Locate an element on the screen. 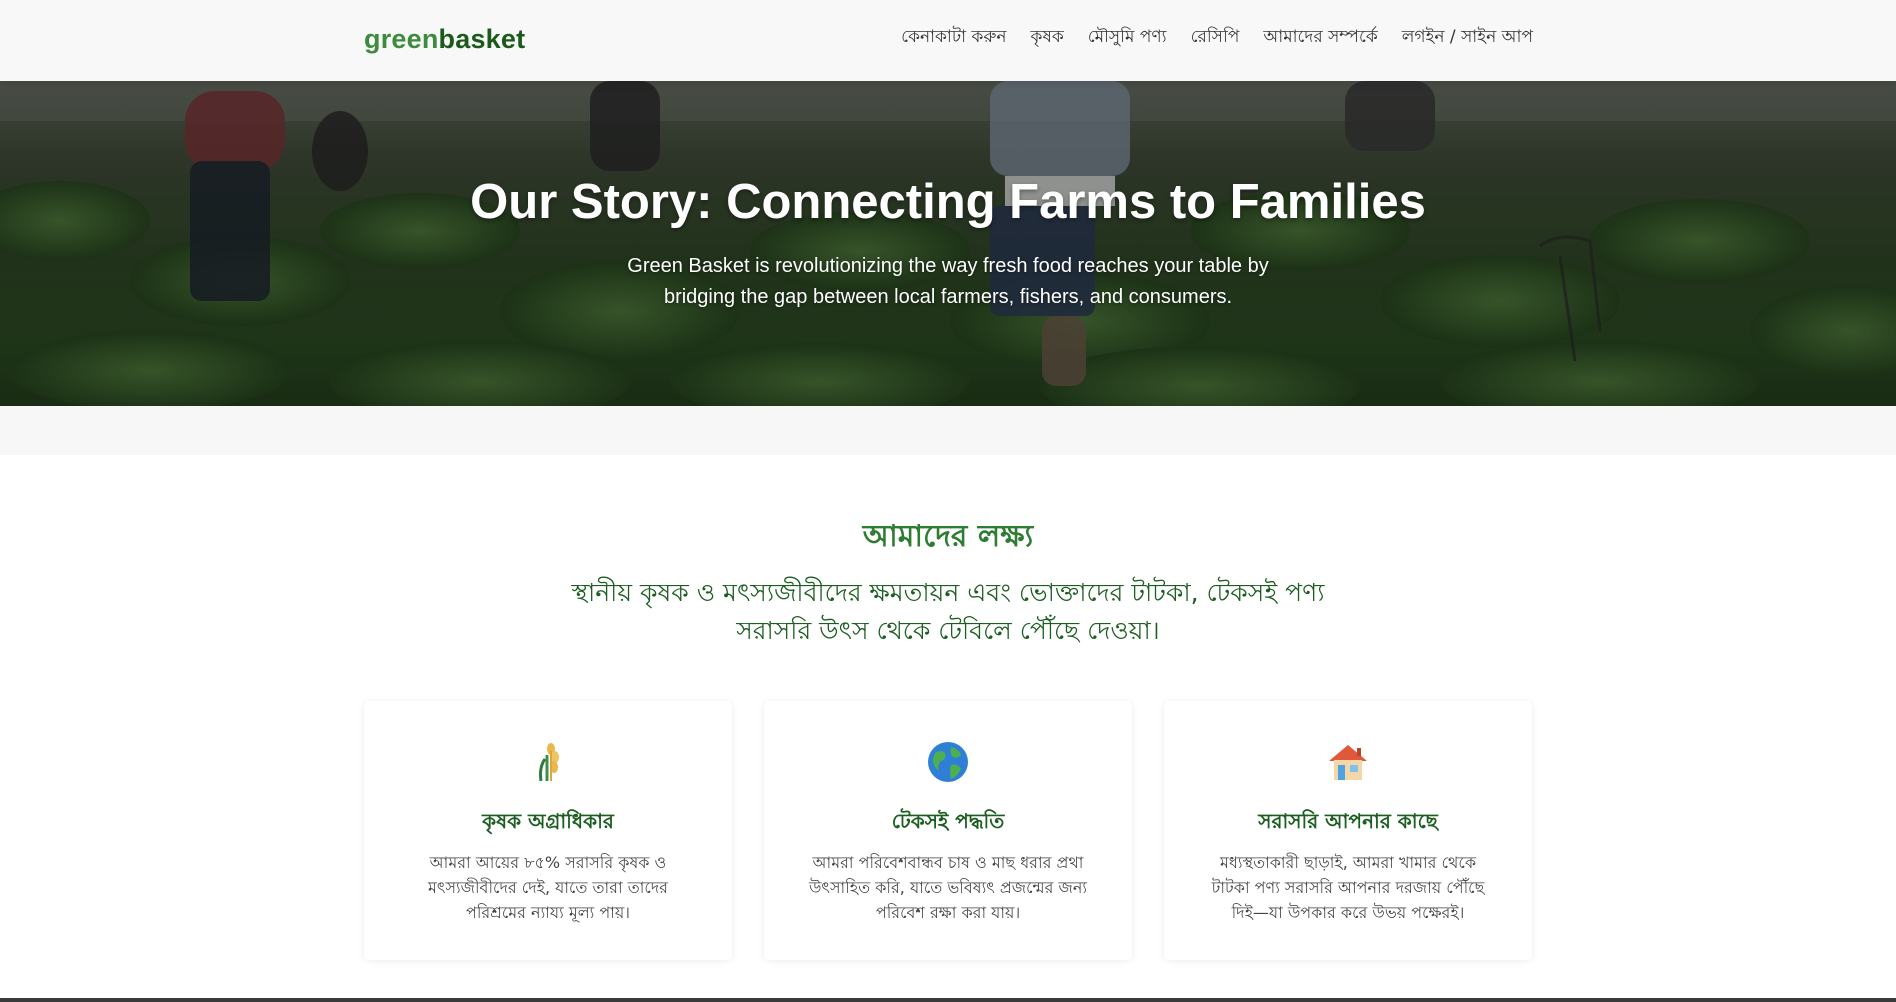 This screenshot has width=1896, height=1002. hero-title: Our Story: Connecting Farms to Families is located at coordinates (948, 202).